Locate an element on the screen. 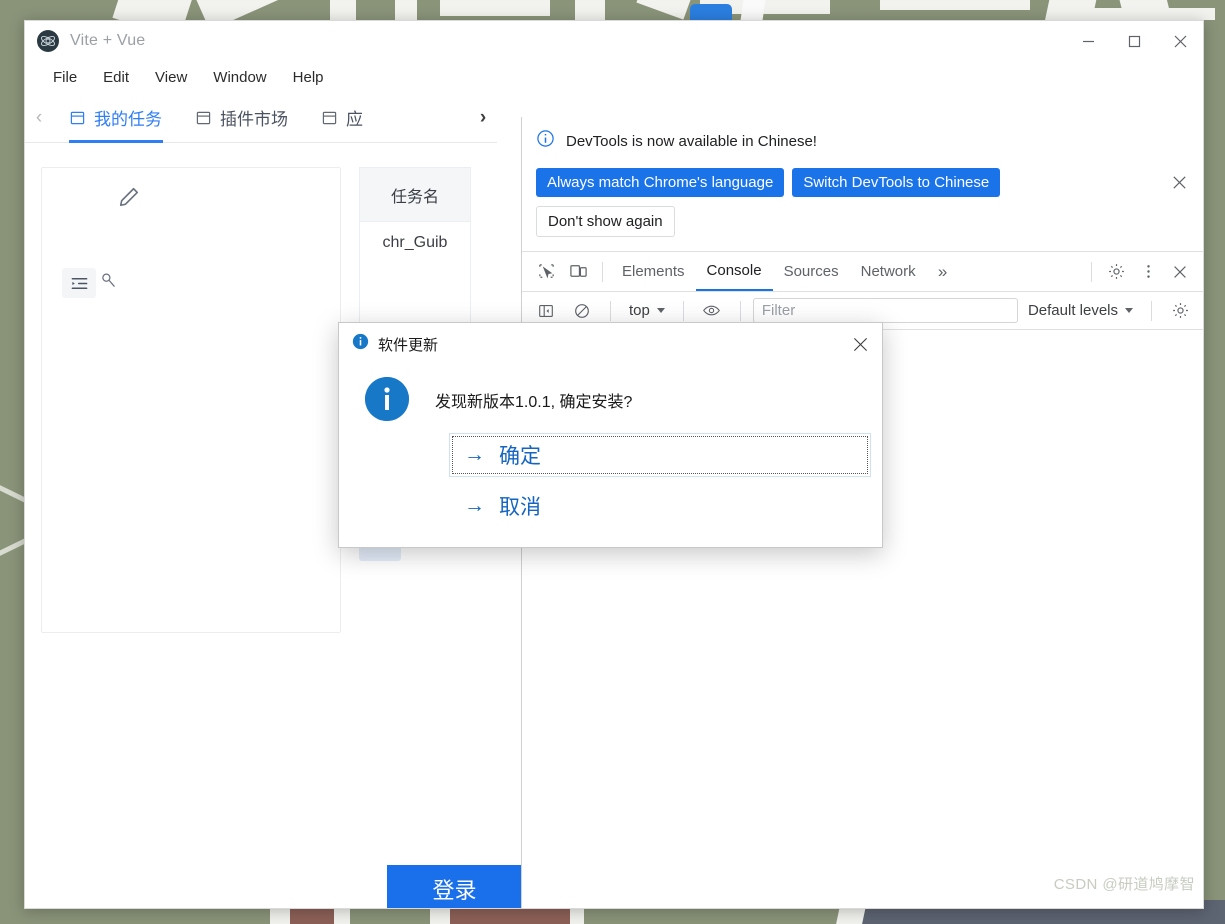  tab-plugin-market: 插件市场 is located at coordinates (242, 118).